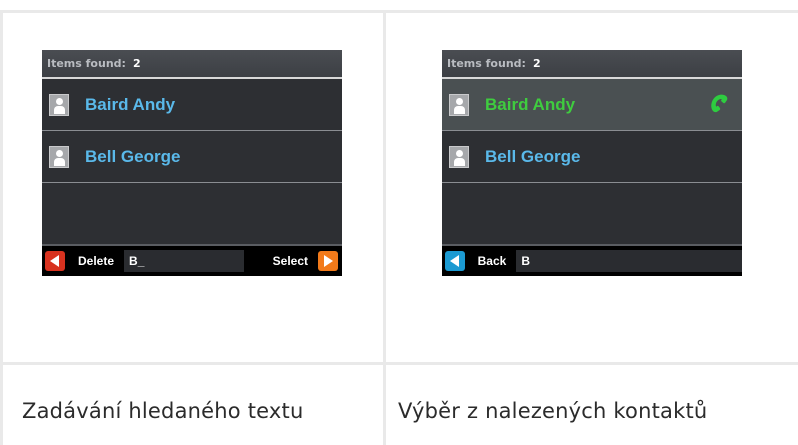 Image resolution: width=798 pixels, height=445 pixels. I want to click on back-label: Back, so click(492, 261).